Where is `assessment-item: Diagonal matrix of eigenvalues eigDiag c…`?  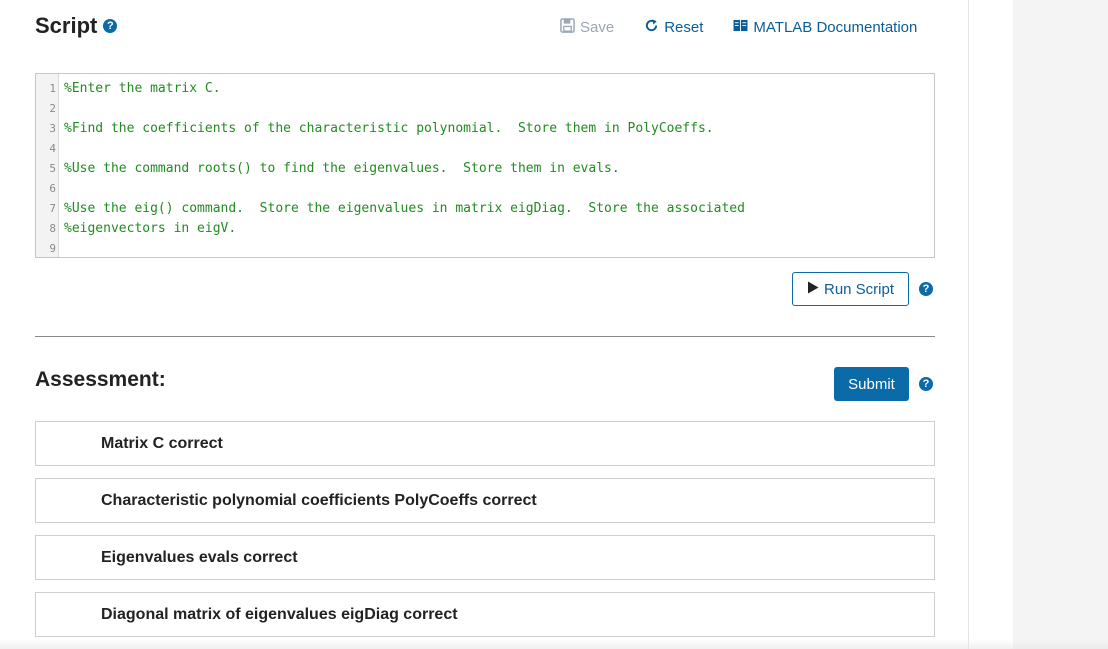
assessment-item: Diagonal matrix of eigenvalues eigDiag c… is located at coordinates (485, 614).